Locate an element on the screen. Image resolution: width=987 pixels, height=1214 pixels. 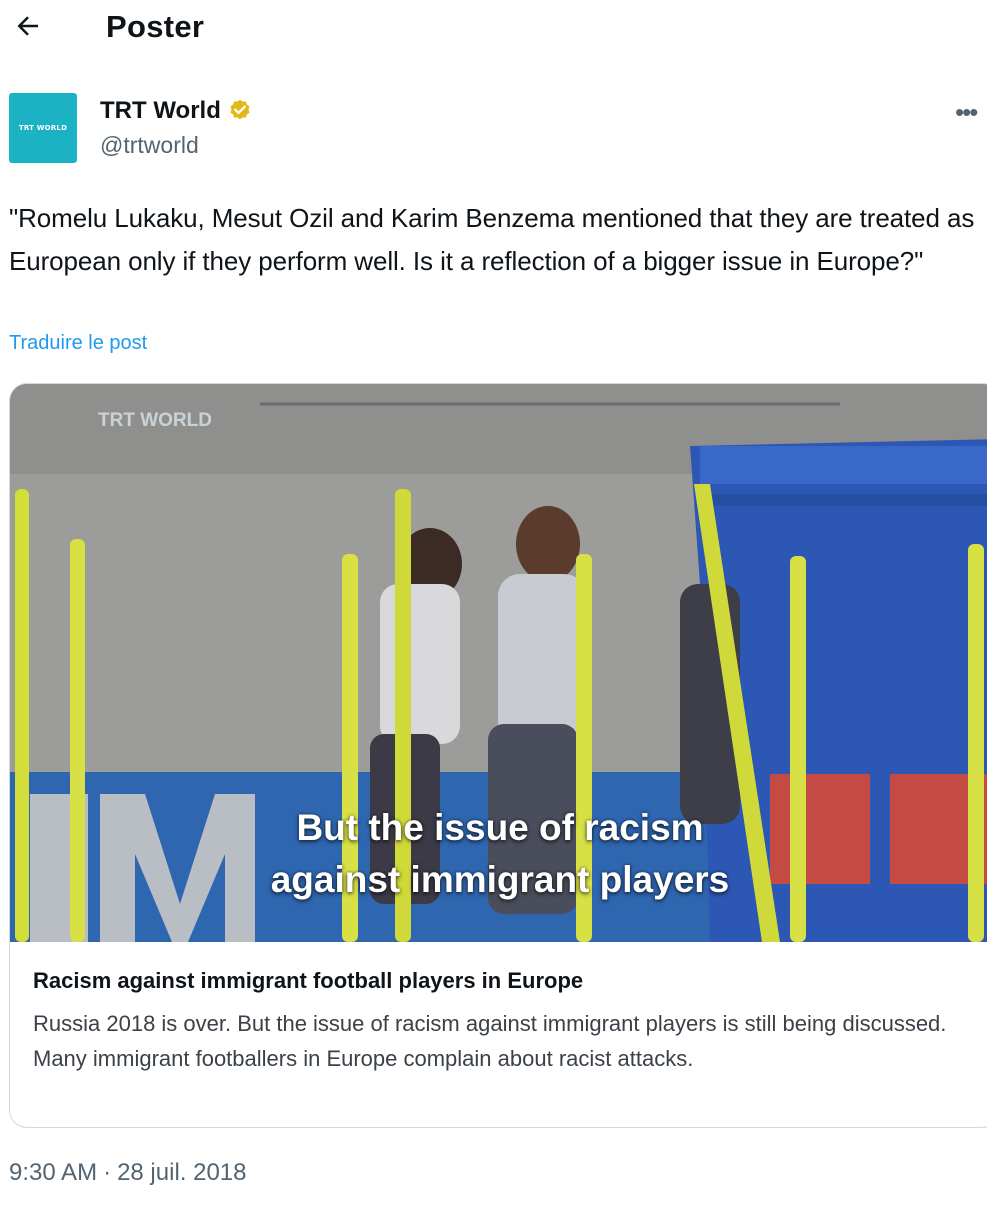
author-name: TRT World is located at coordinates (160, 111).